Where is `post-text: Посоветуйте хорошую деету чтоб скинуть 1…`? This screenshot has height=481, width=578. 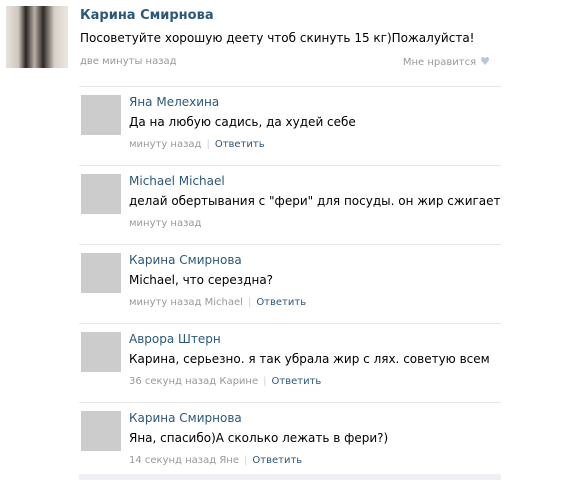 post-text: Посоветуйте хорошую деету чтоб скинуть 1… is located at coordinates (277, 38).